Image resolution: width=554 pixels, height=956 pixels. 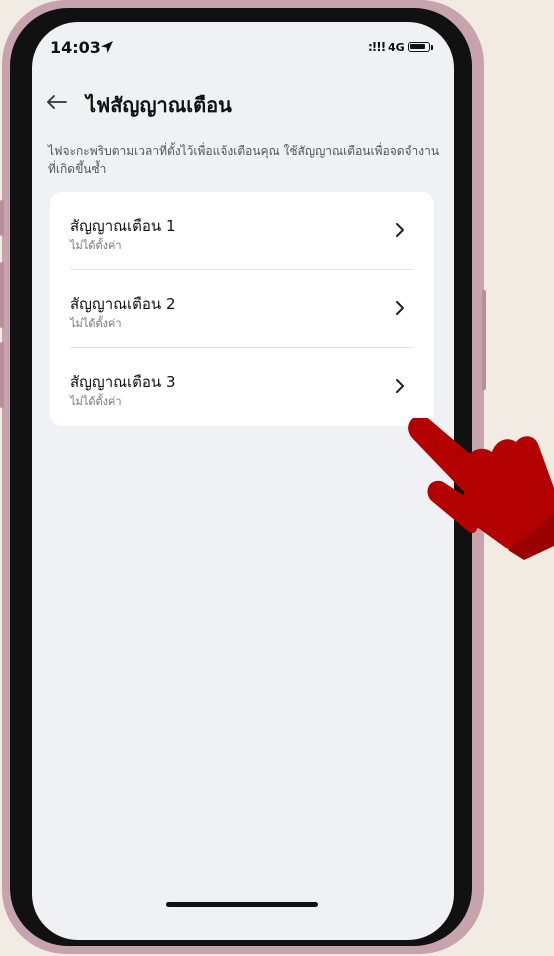 I want to click on cellular-signal-icon: :!!!, so click(x=377, y=47).